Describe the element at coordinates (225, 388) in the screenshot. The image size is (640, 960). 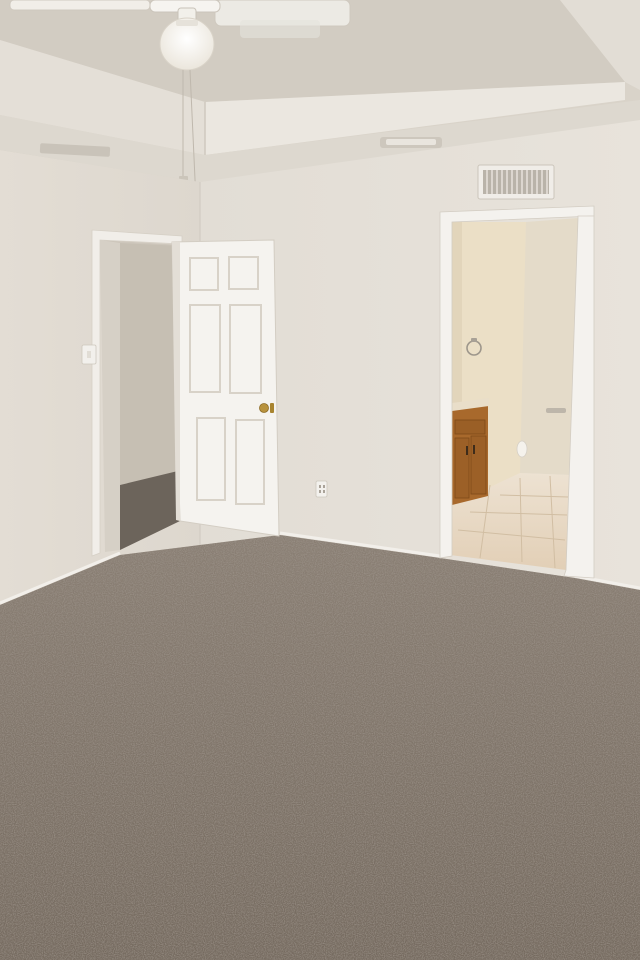
I see `open-door` at that location.